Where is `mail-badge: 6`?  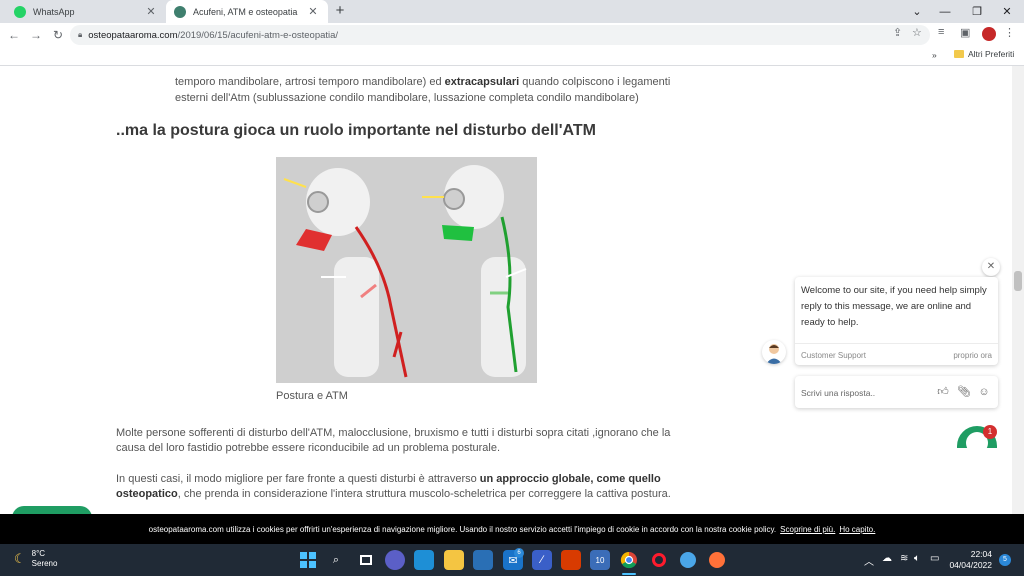 mail-badge: 6 is located at coordinates (519, 553).